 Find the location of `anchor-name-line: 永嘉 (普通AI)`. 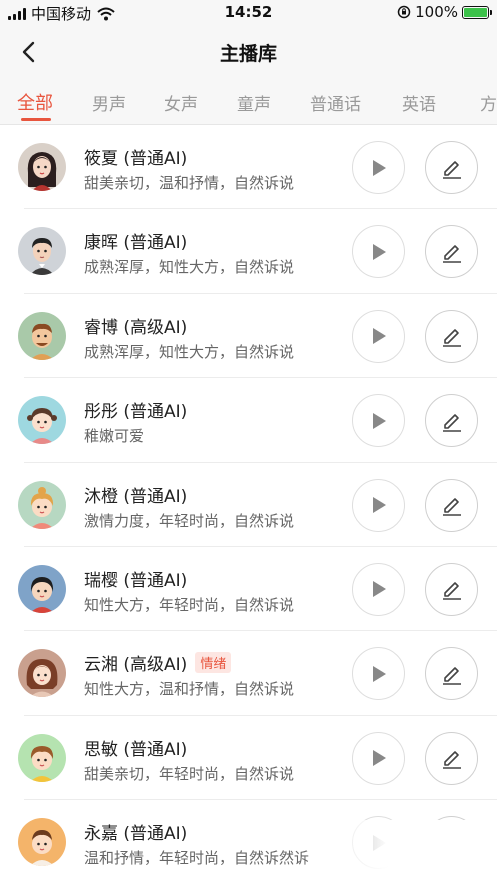

anchor-name-line: 永嘉 (普通AI) is located at coordinates (135, 831).